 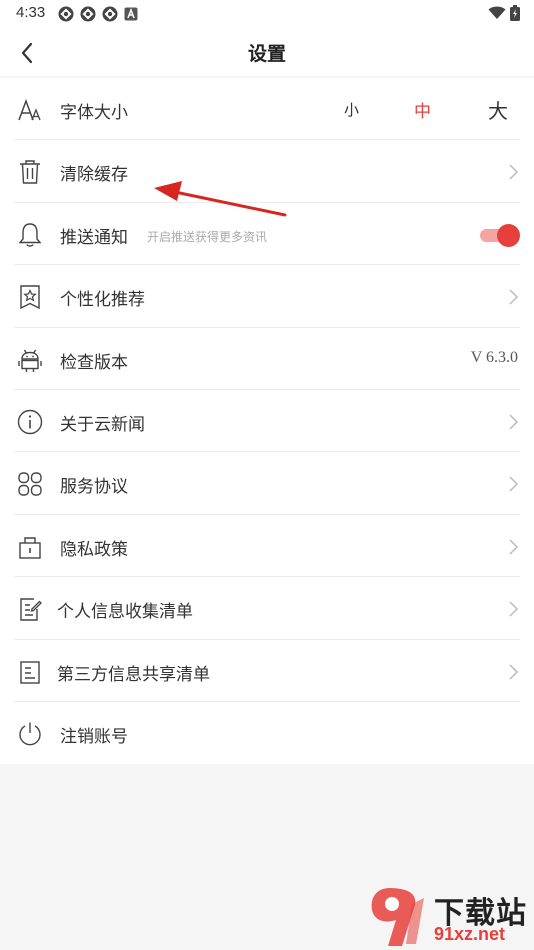 What do you see at coordinates (30, 484) in the screenshot?
I see `four-squares-icon` at bounding box center [30, 484].